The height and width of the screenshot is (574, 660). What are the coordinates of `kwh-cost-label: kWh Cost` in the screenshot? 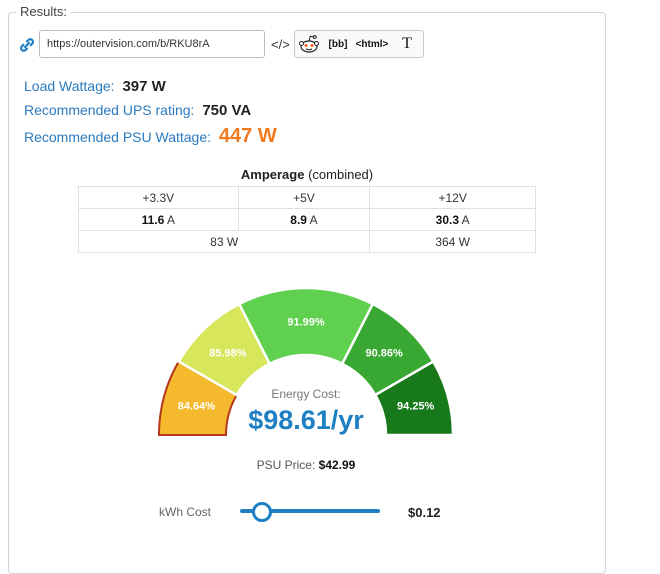 It's located at (185, 512).